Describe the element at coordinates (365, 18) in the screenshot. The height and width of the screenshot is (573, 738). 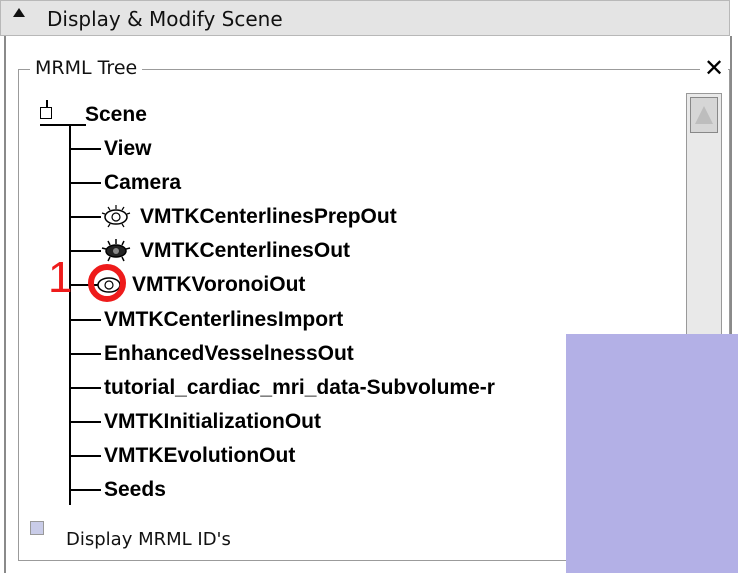
I see `panel-header: Display & Modify Scene` at that location.